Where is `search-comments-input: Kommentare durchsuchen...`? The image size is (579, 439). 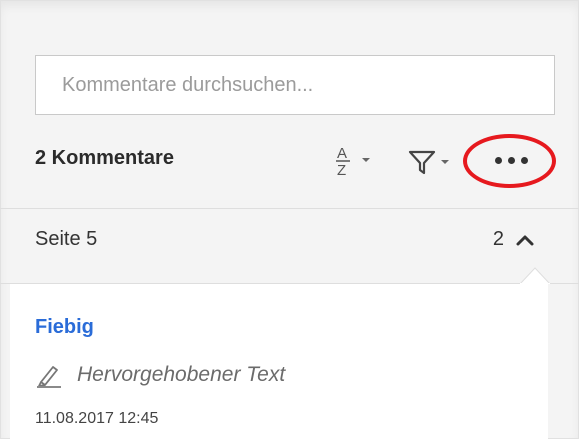 search-comments-input: Kommentare durchsuchen... is located at coordinates (295, 85).